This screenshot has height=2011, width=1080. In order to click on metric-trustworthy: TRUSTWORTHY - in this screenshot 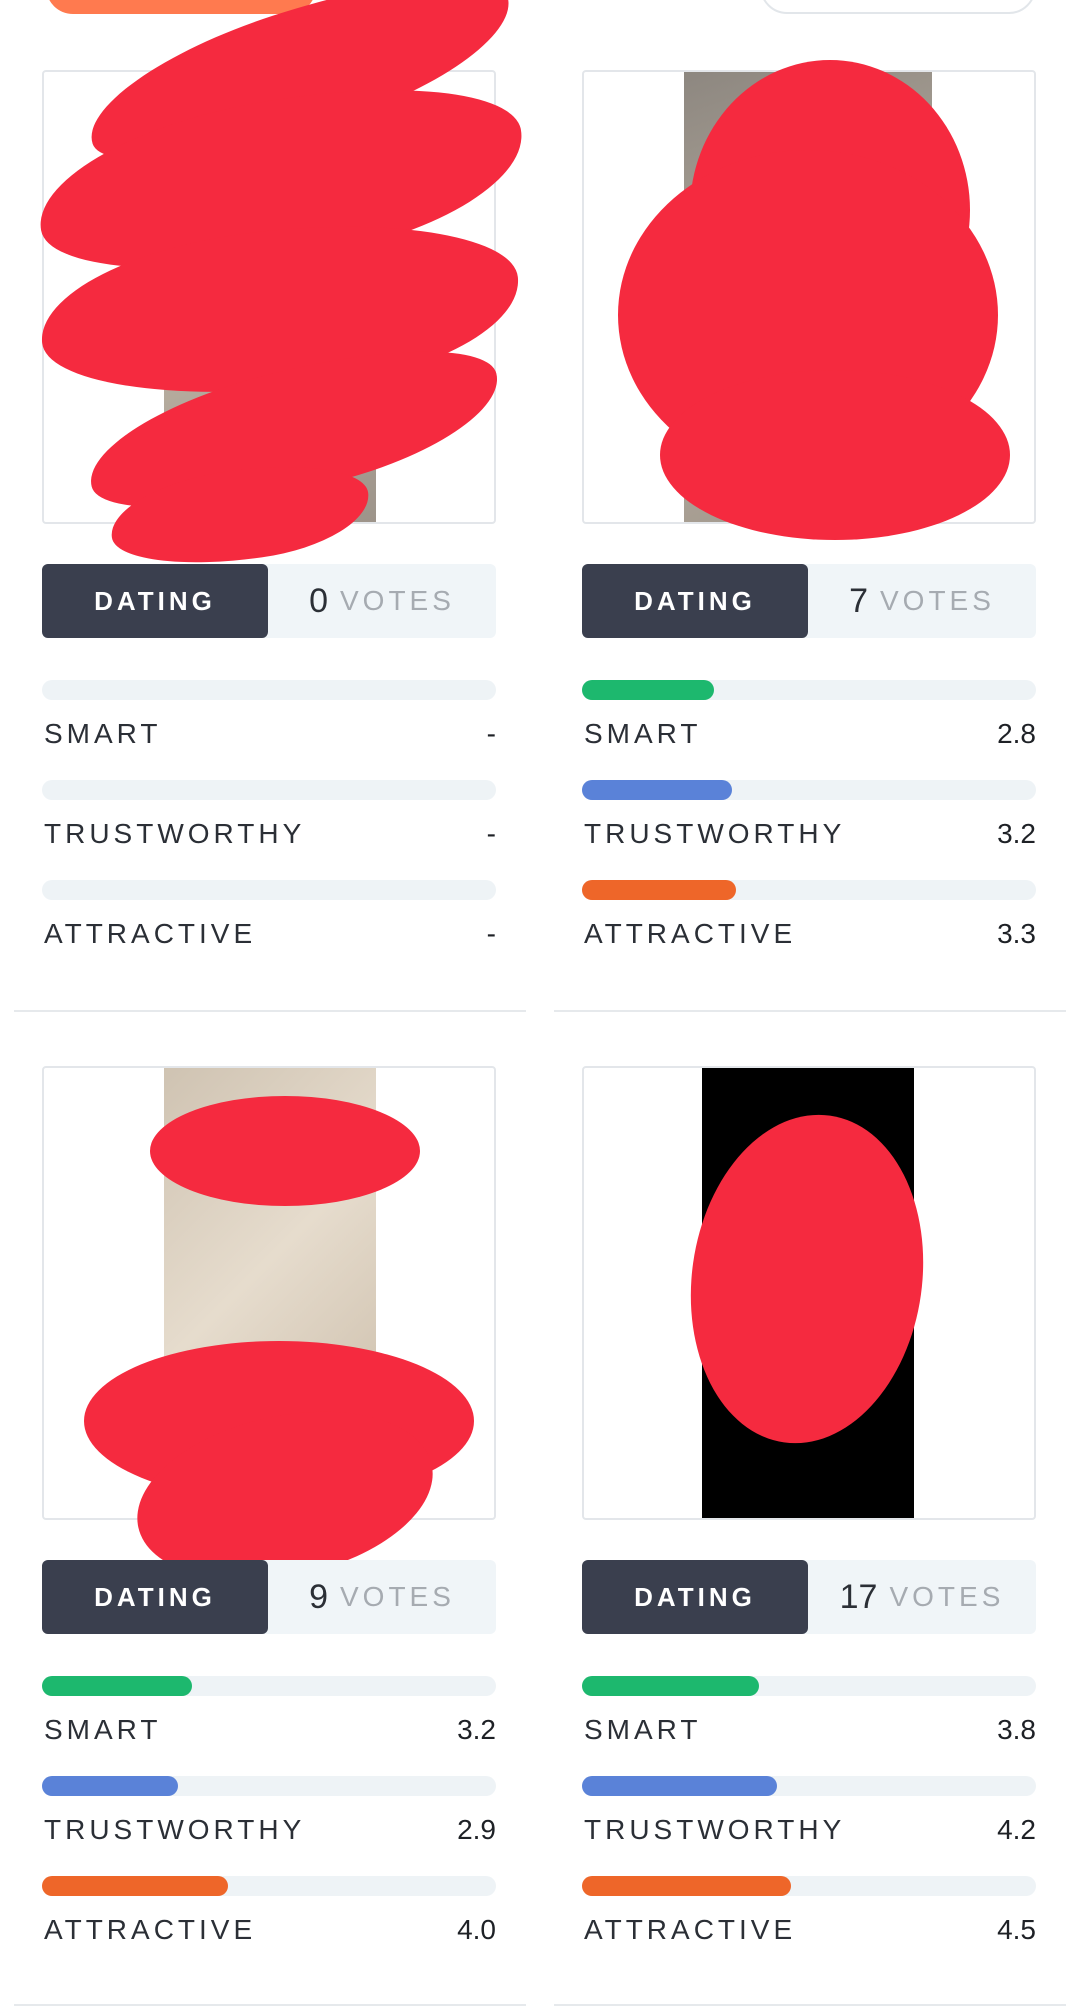, I will do `click(269, 814)`.